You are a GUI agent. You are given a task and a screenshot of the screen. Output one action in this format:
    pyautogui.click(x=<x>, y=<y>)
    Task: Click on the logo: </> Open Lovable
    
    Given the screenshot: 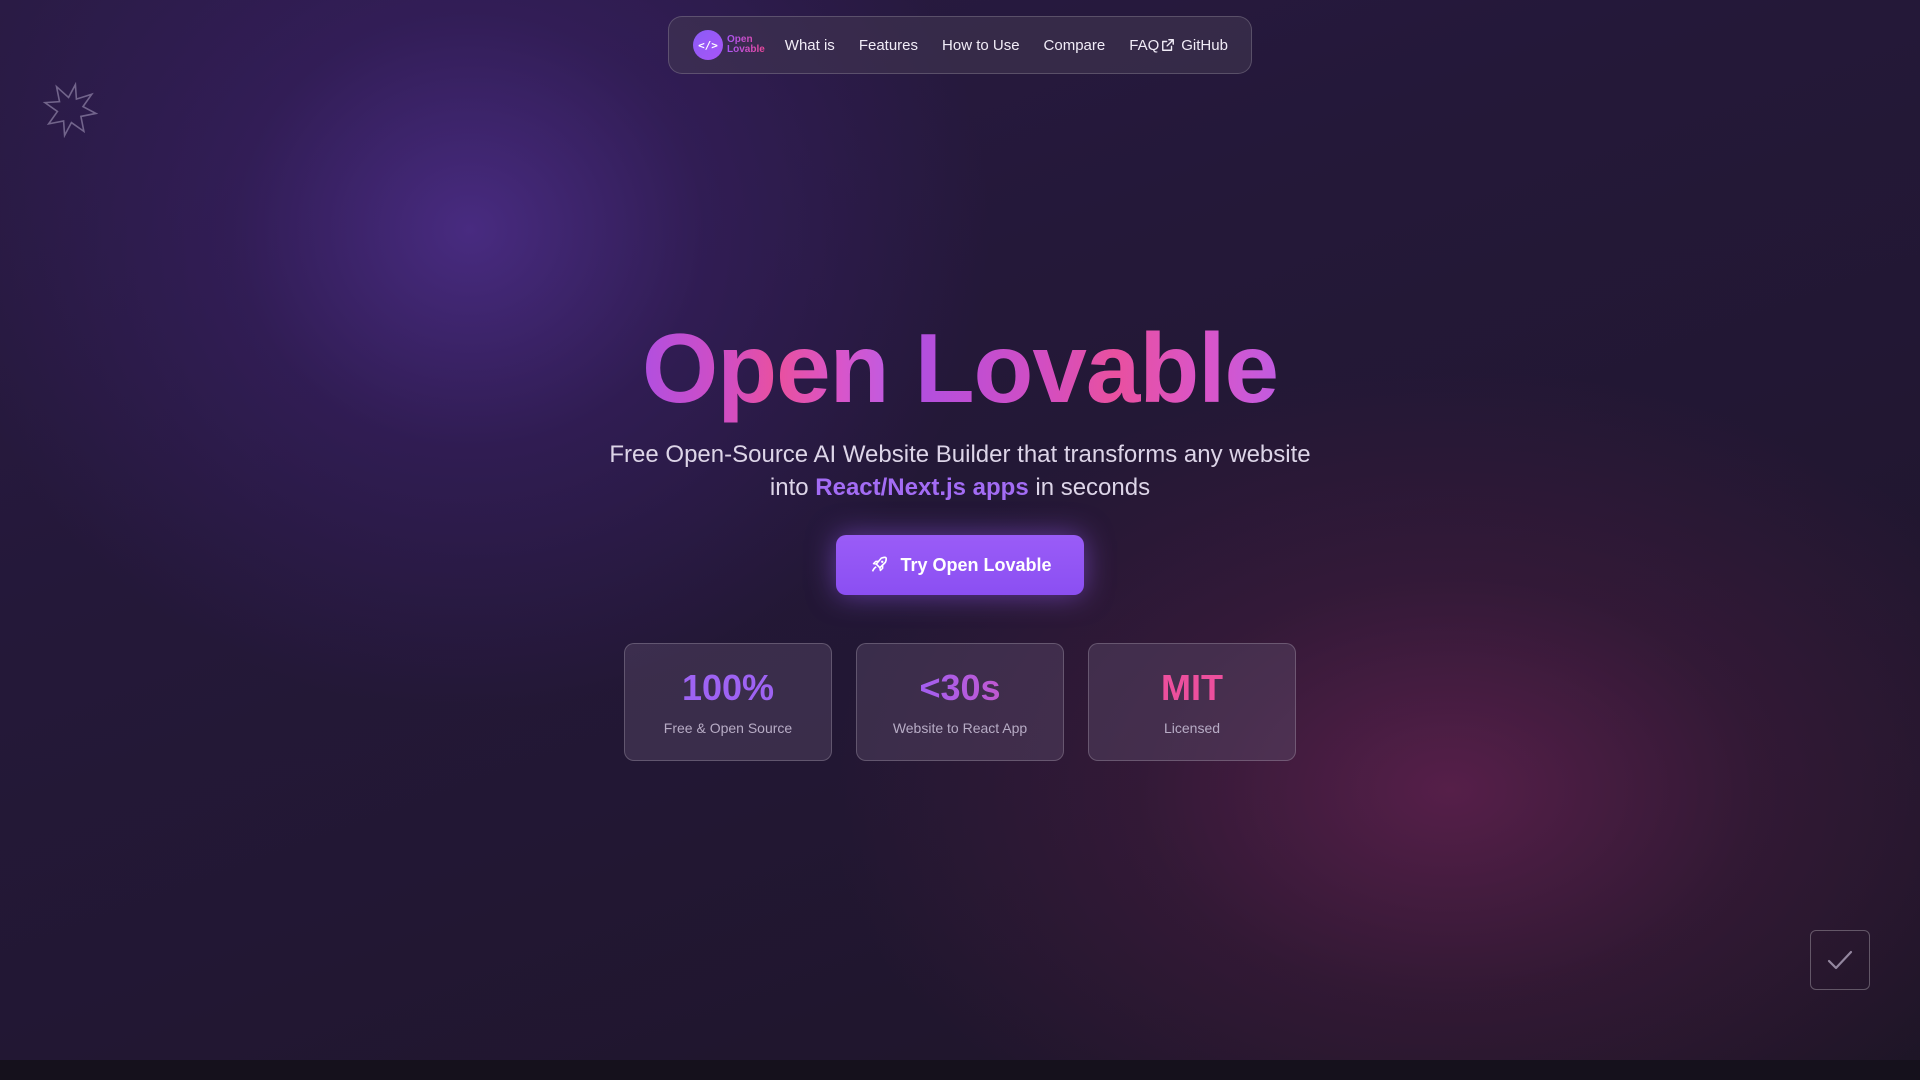 What is the action you would take?
    pyautogui.click(x=729, y=45)
    